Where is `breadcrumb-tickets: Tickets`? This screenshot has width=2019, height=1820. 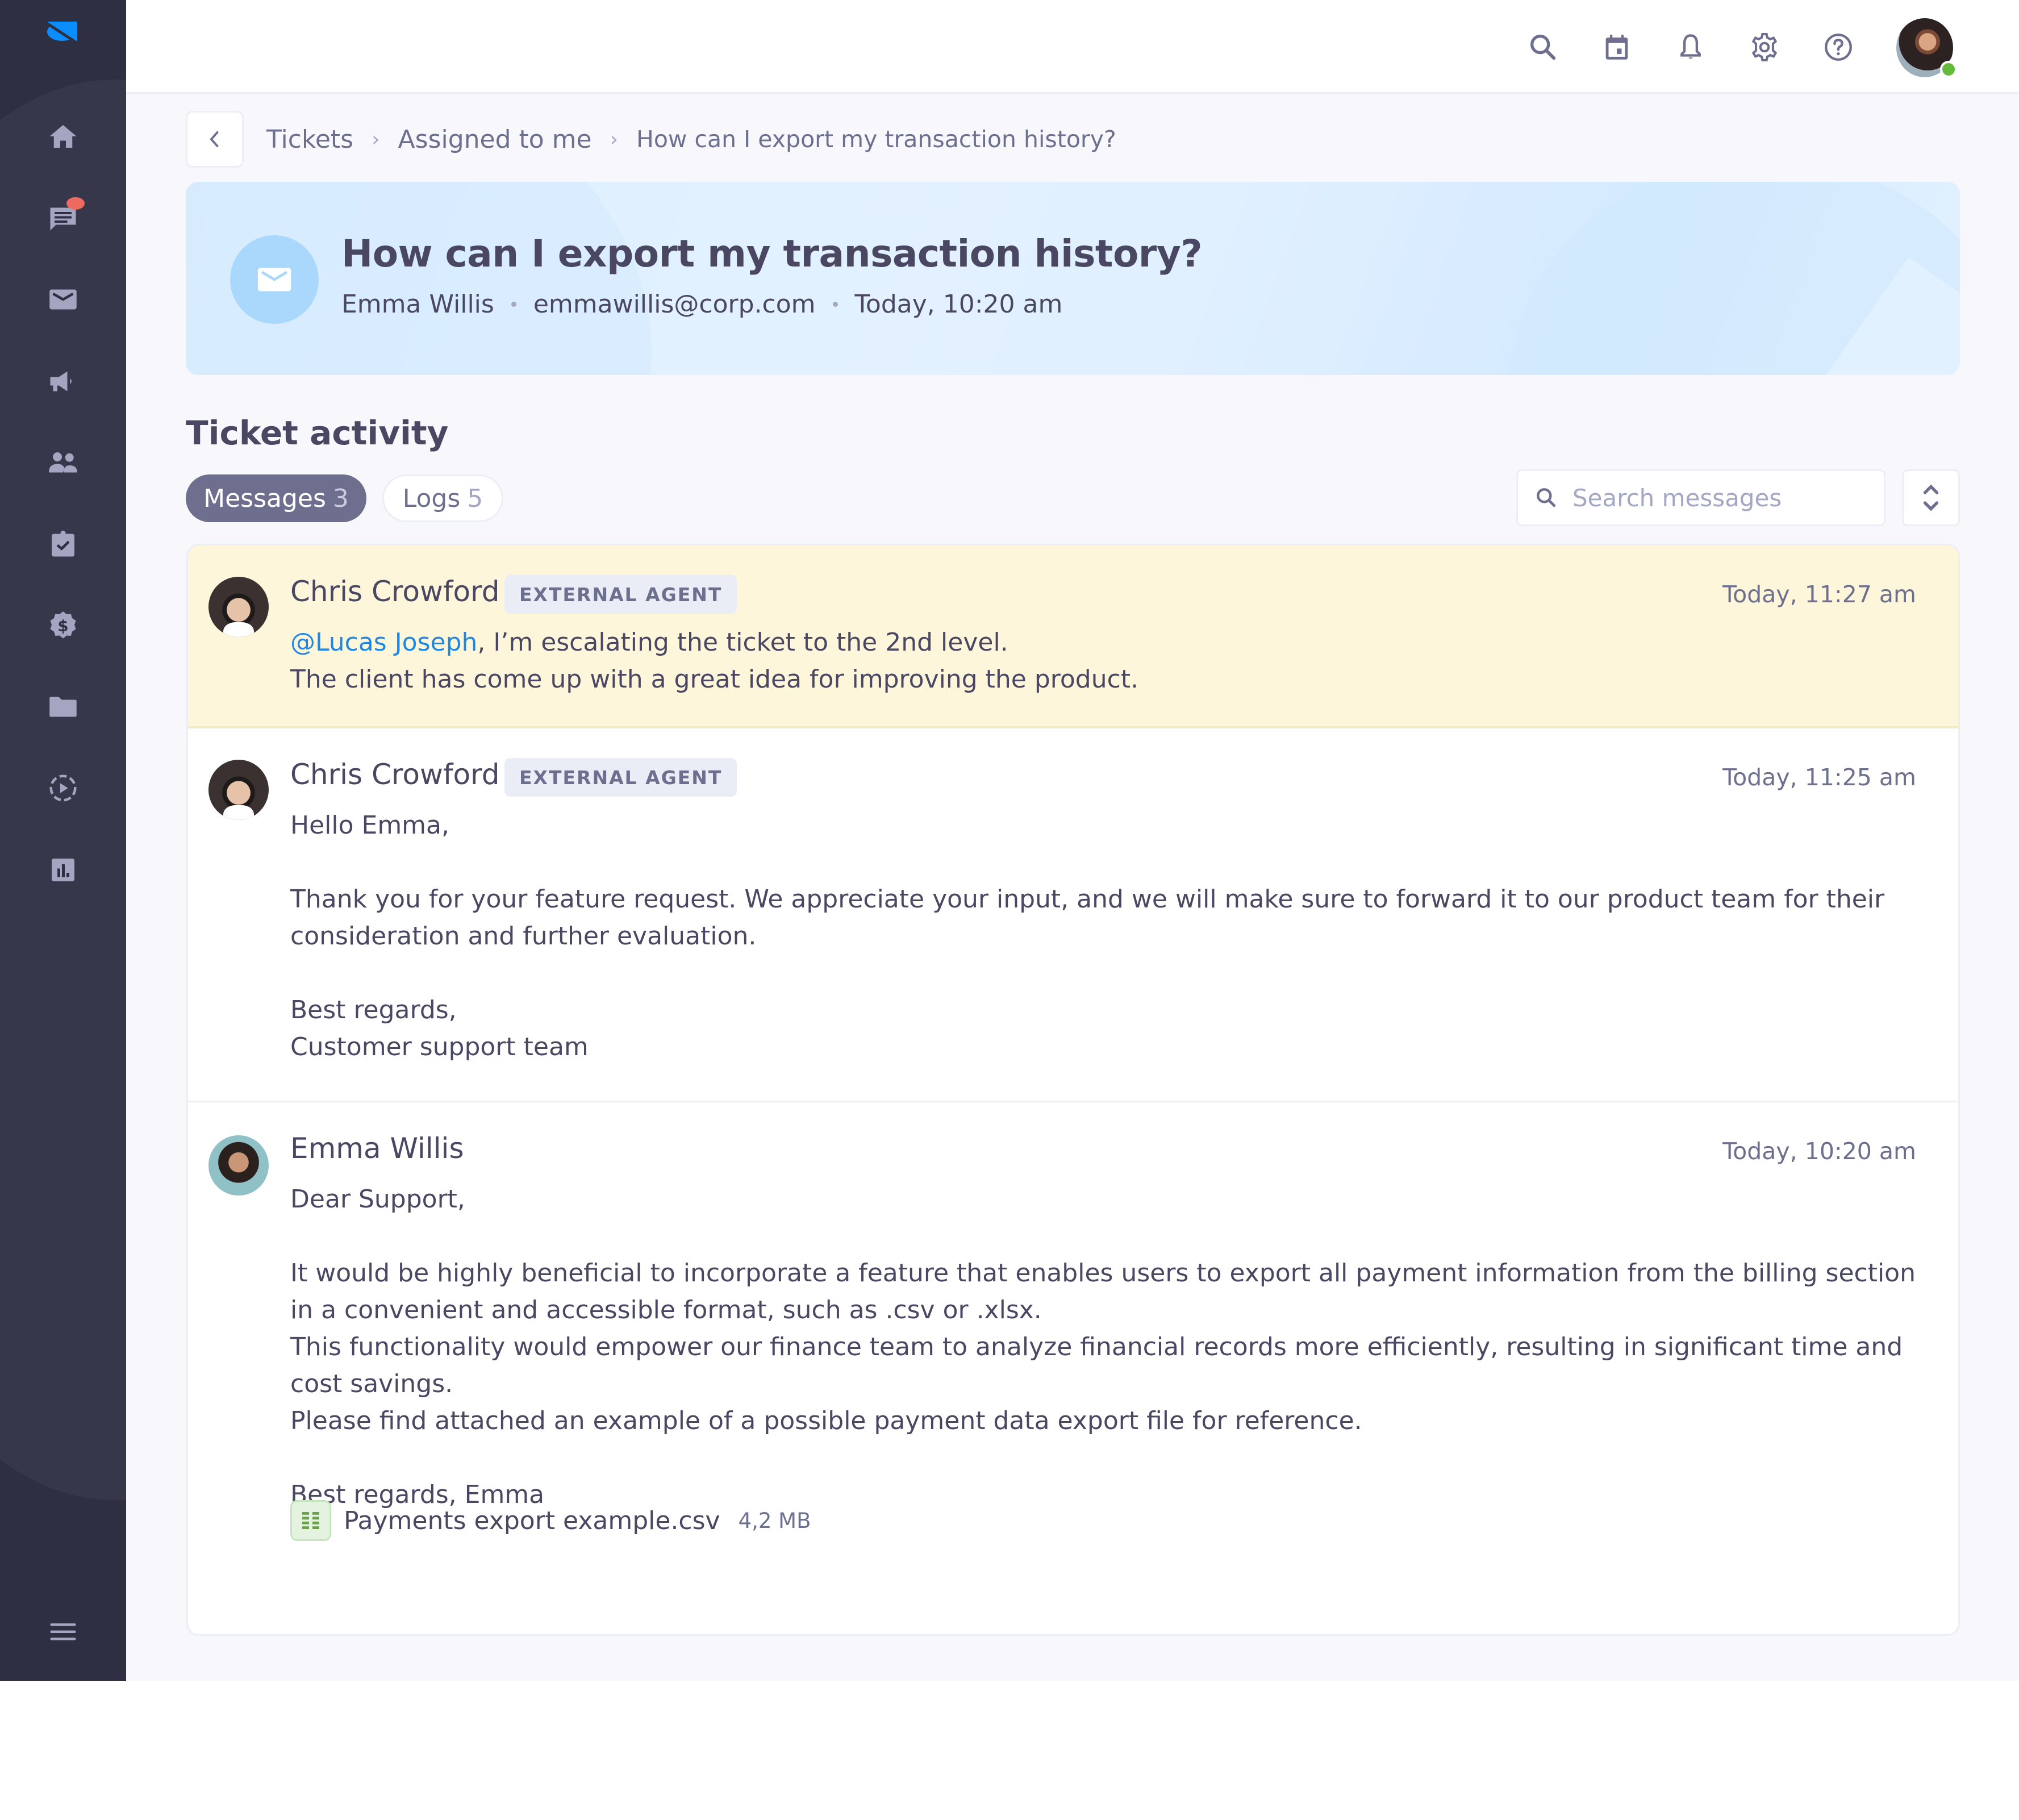 breadcrumb-tickets: Tickets is located at coordinates (310, 139).